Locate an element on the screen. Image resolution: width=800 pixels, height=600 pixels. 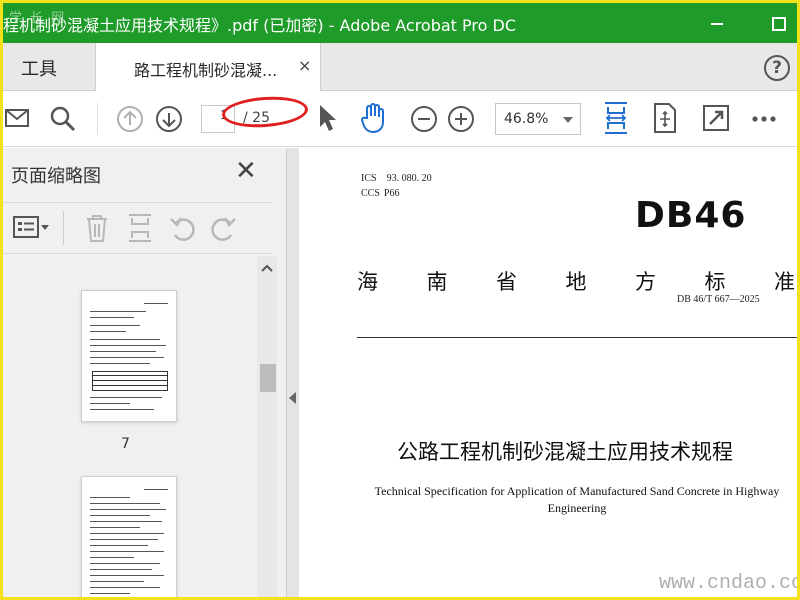
more-options-icon is located at coordinates (764, 119).